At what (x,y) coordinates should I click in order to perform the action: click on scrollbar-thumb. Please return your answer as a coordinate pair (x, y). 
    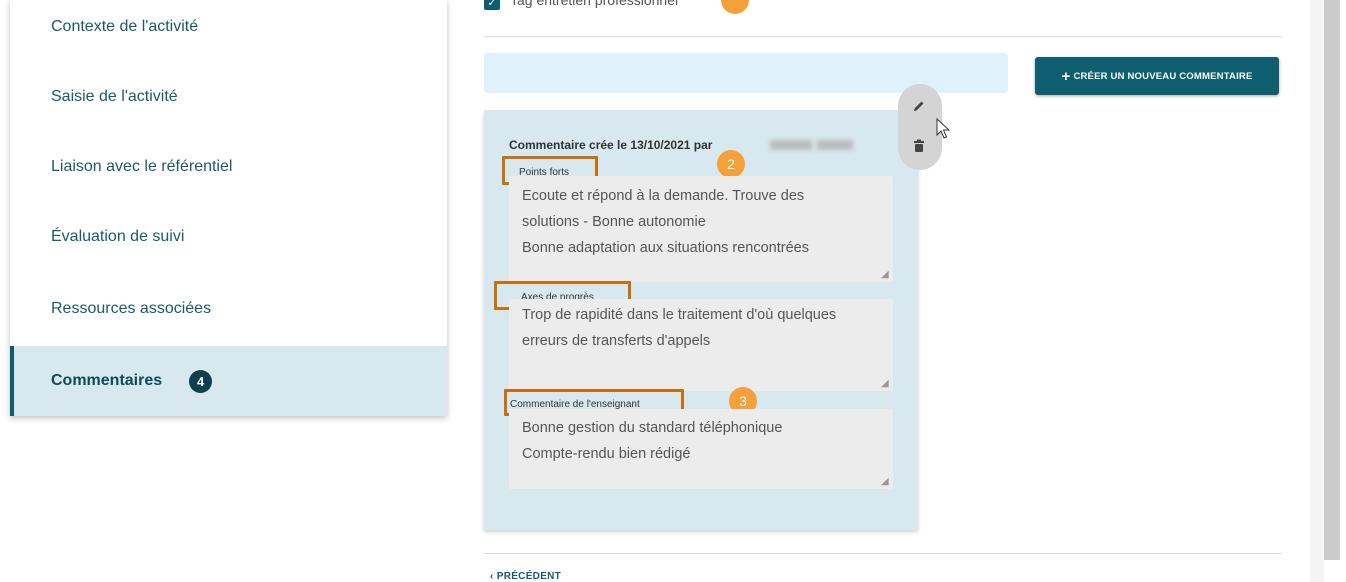
    Looking at the image, I should click on (1332, 280).